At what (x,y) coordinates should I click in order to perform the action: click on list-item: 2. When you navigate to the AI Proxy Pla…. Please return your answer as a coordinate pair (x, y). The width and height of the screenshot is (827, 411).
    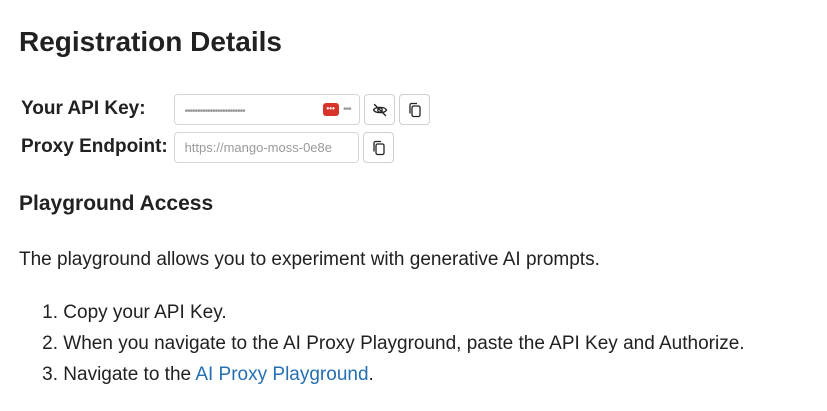
    Looking at the image, I should click on (382, 343).